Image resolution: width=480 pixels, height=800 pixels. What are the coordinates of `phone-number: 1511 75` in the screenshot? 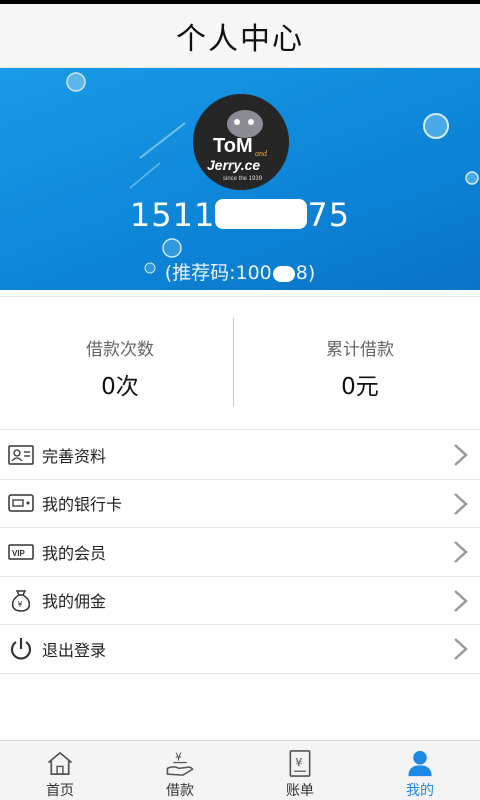 It's located at (240, 215).